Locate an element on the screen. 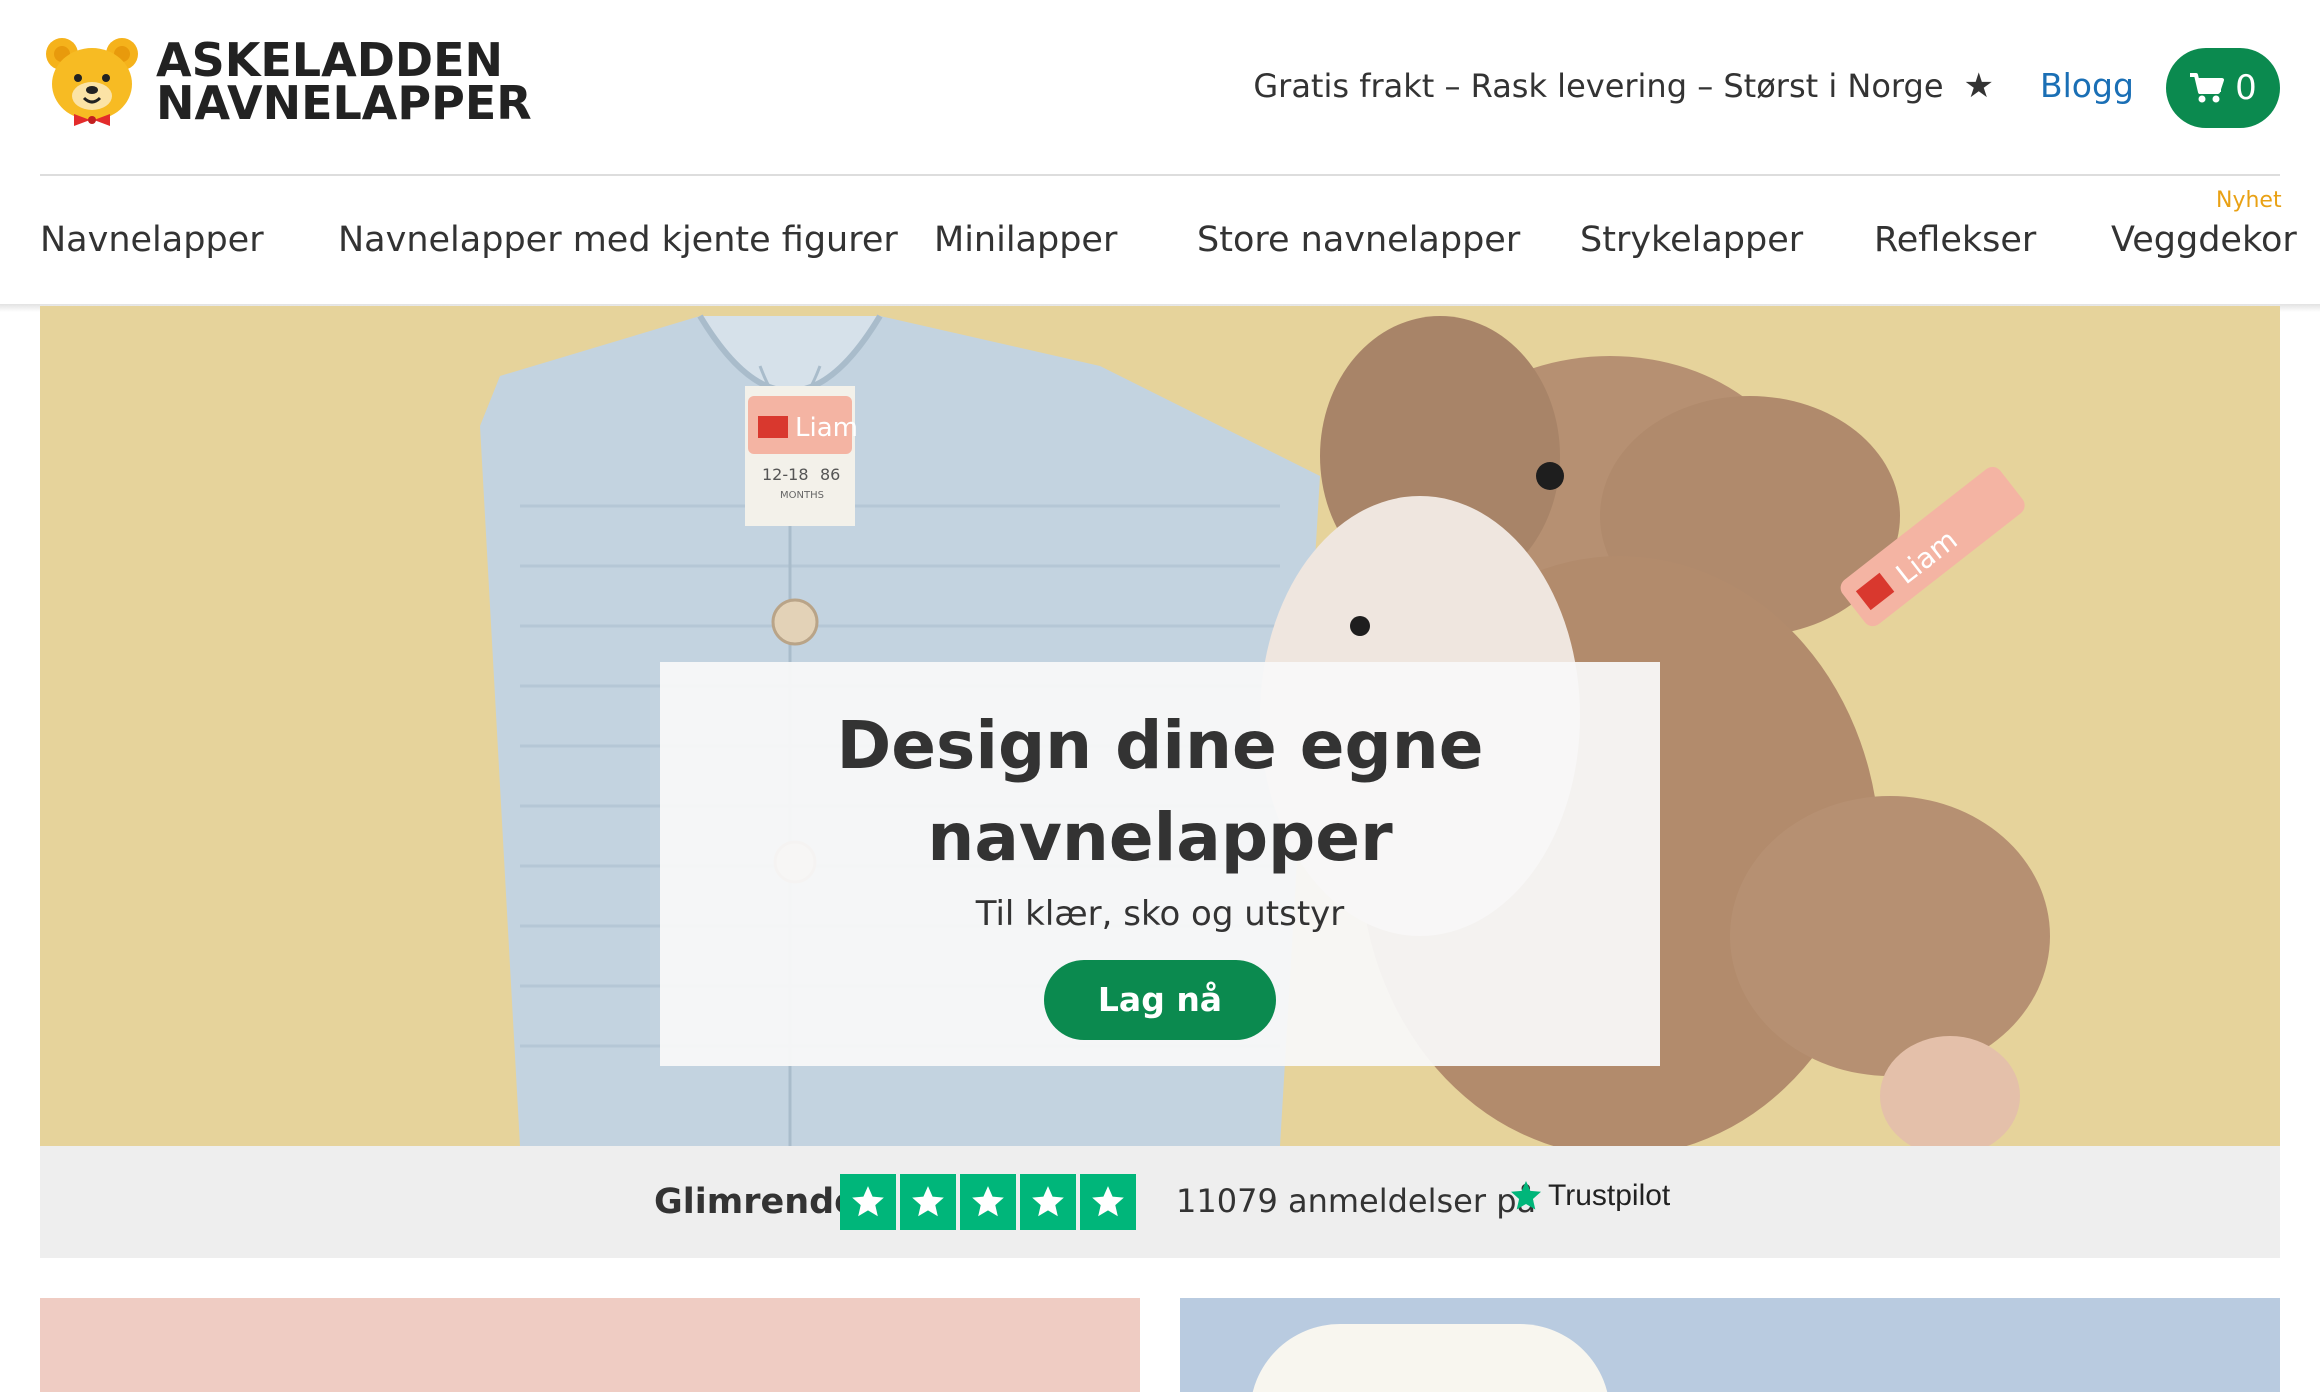 This screenshot has height=1392, width=2320. create-now-button: Lag nå is located at coordinates (1160, 1000).